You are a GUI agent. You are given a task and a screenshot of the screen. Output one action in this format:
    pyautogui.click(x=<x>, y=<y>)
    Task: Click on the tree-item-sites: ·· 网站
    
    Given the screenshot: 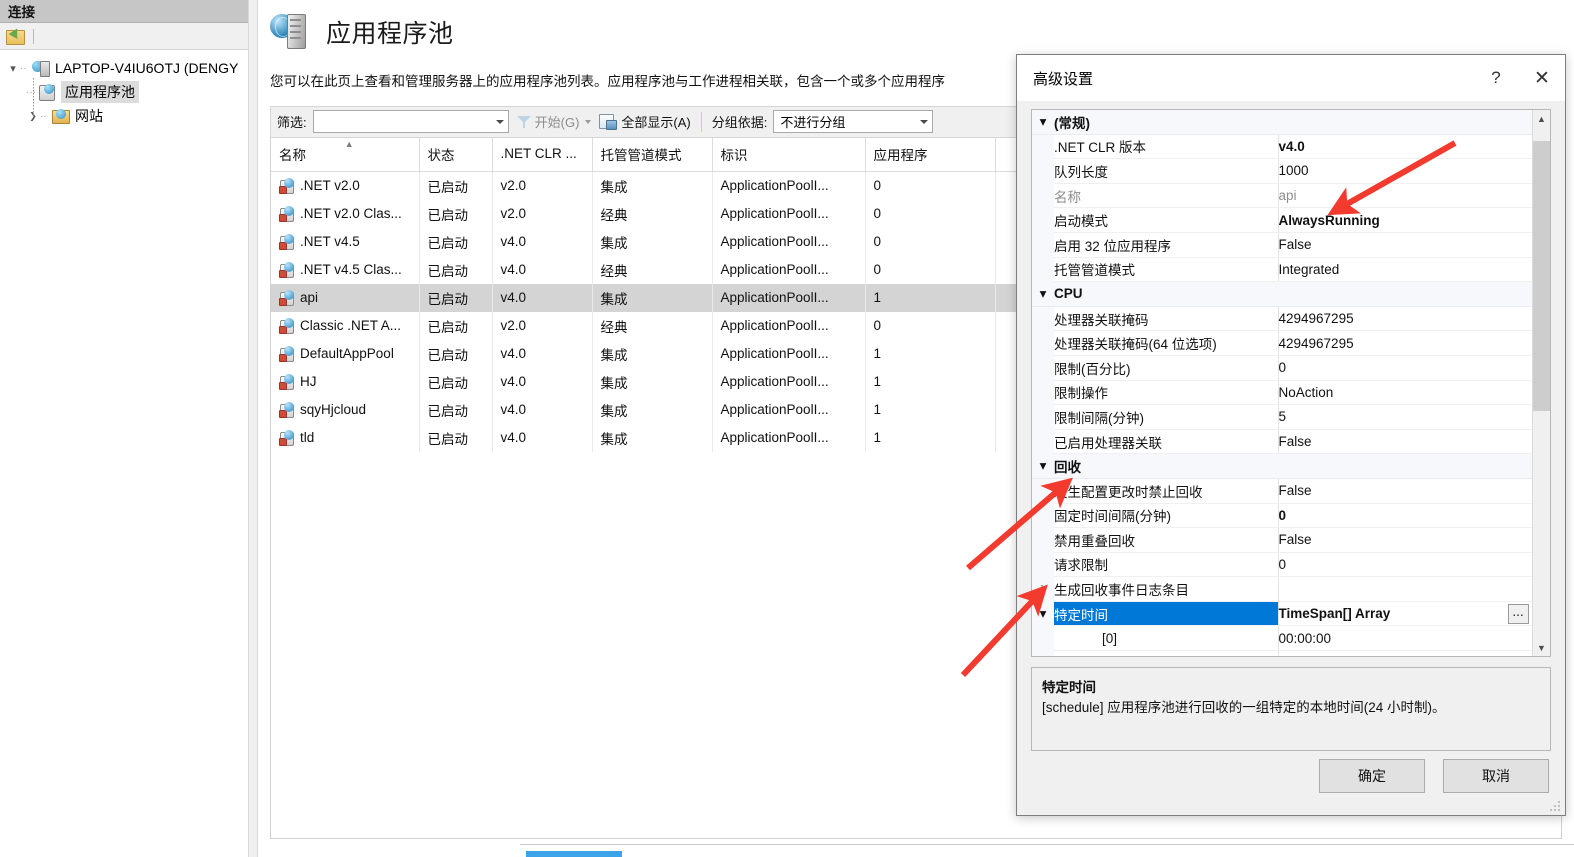 What is the action you would take?
    pyautogui.click(x=124, y=116)
    